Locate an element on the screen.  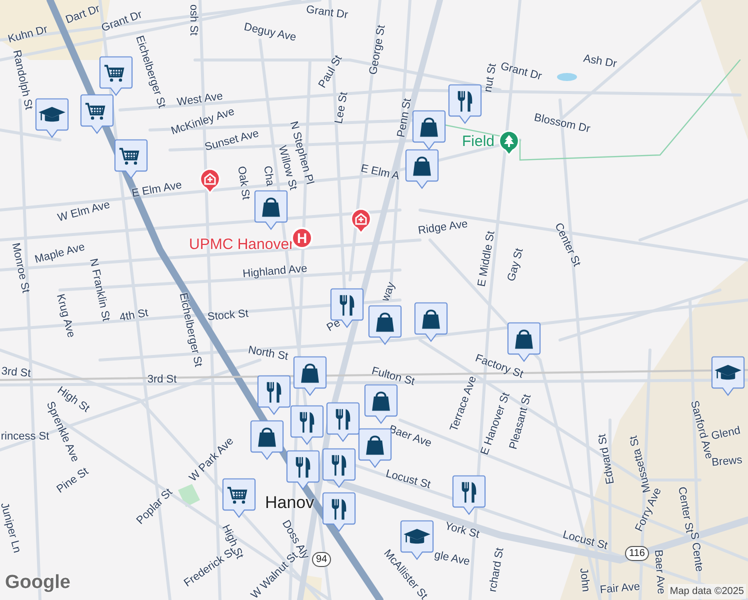
street-label: George St is located at coordinates (378, 50).